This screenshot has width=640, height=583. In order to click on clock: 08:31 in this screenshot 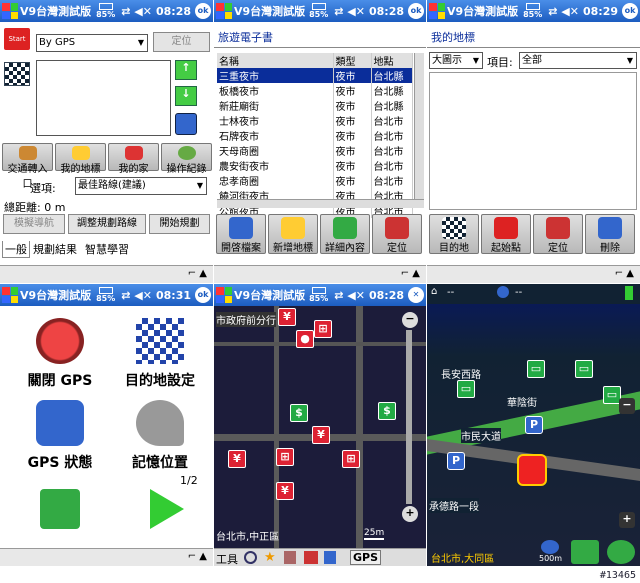, I will do `click(173, 295)`.